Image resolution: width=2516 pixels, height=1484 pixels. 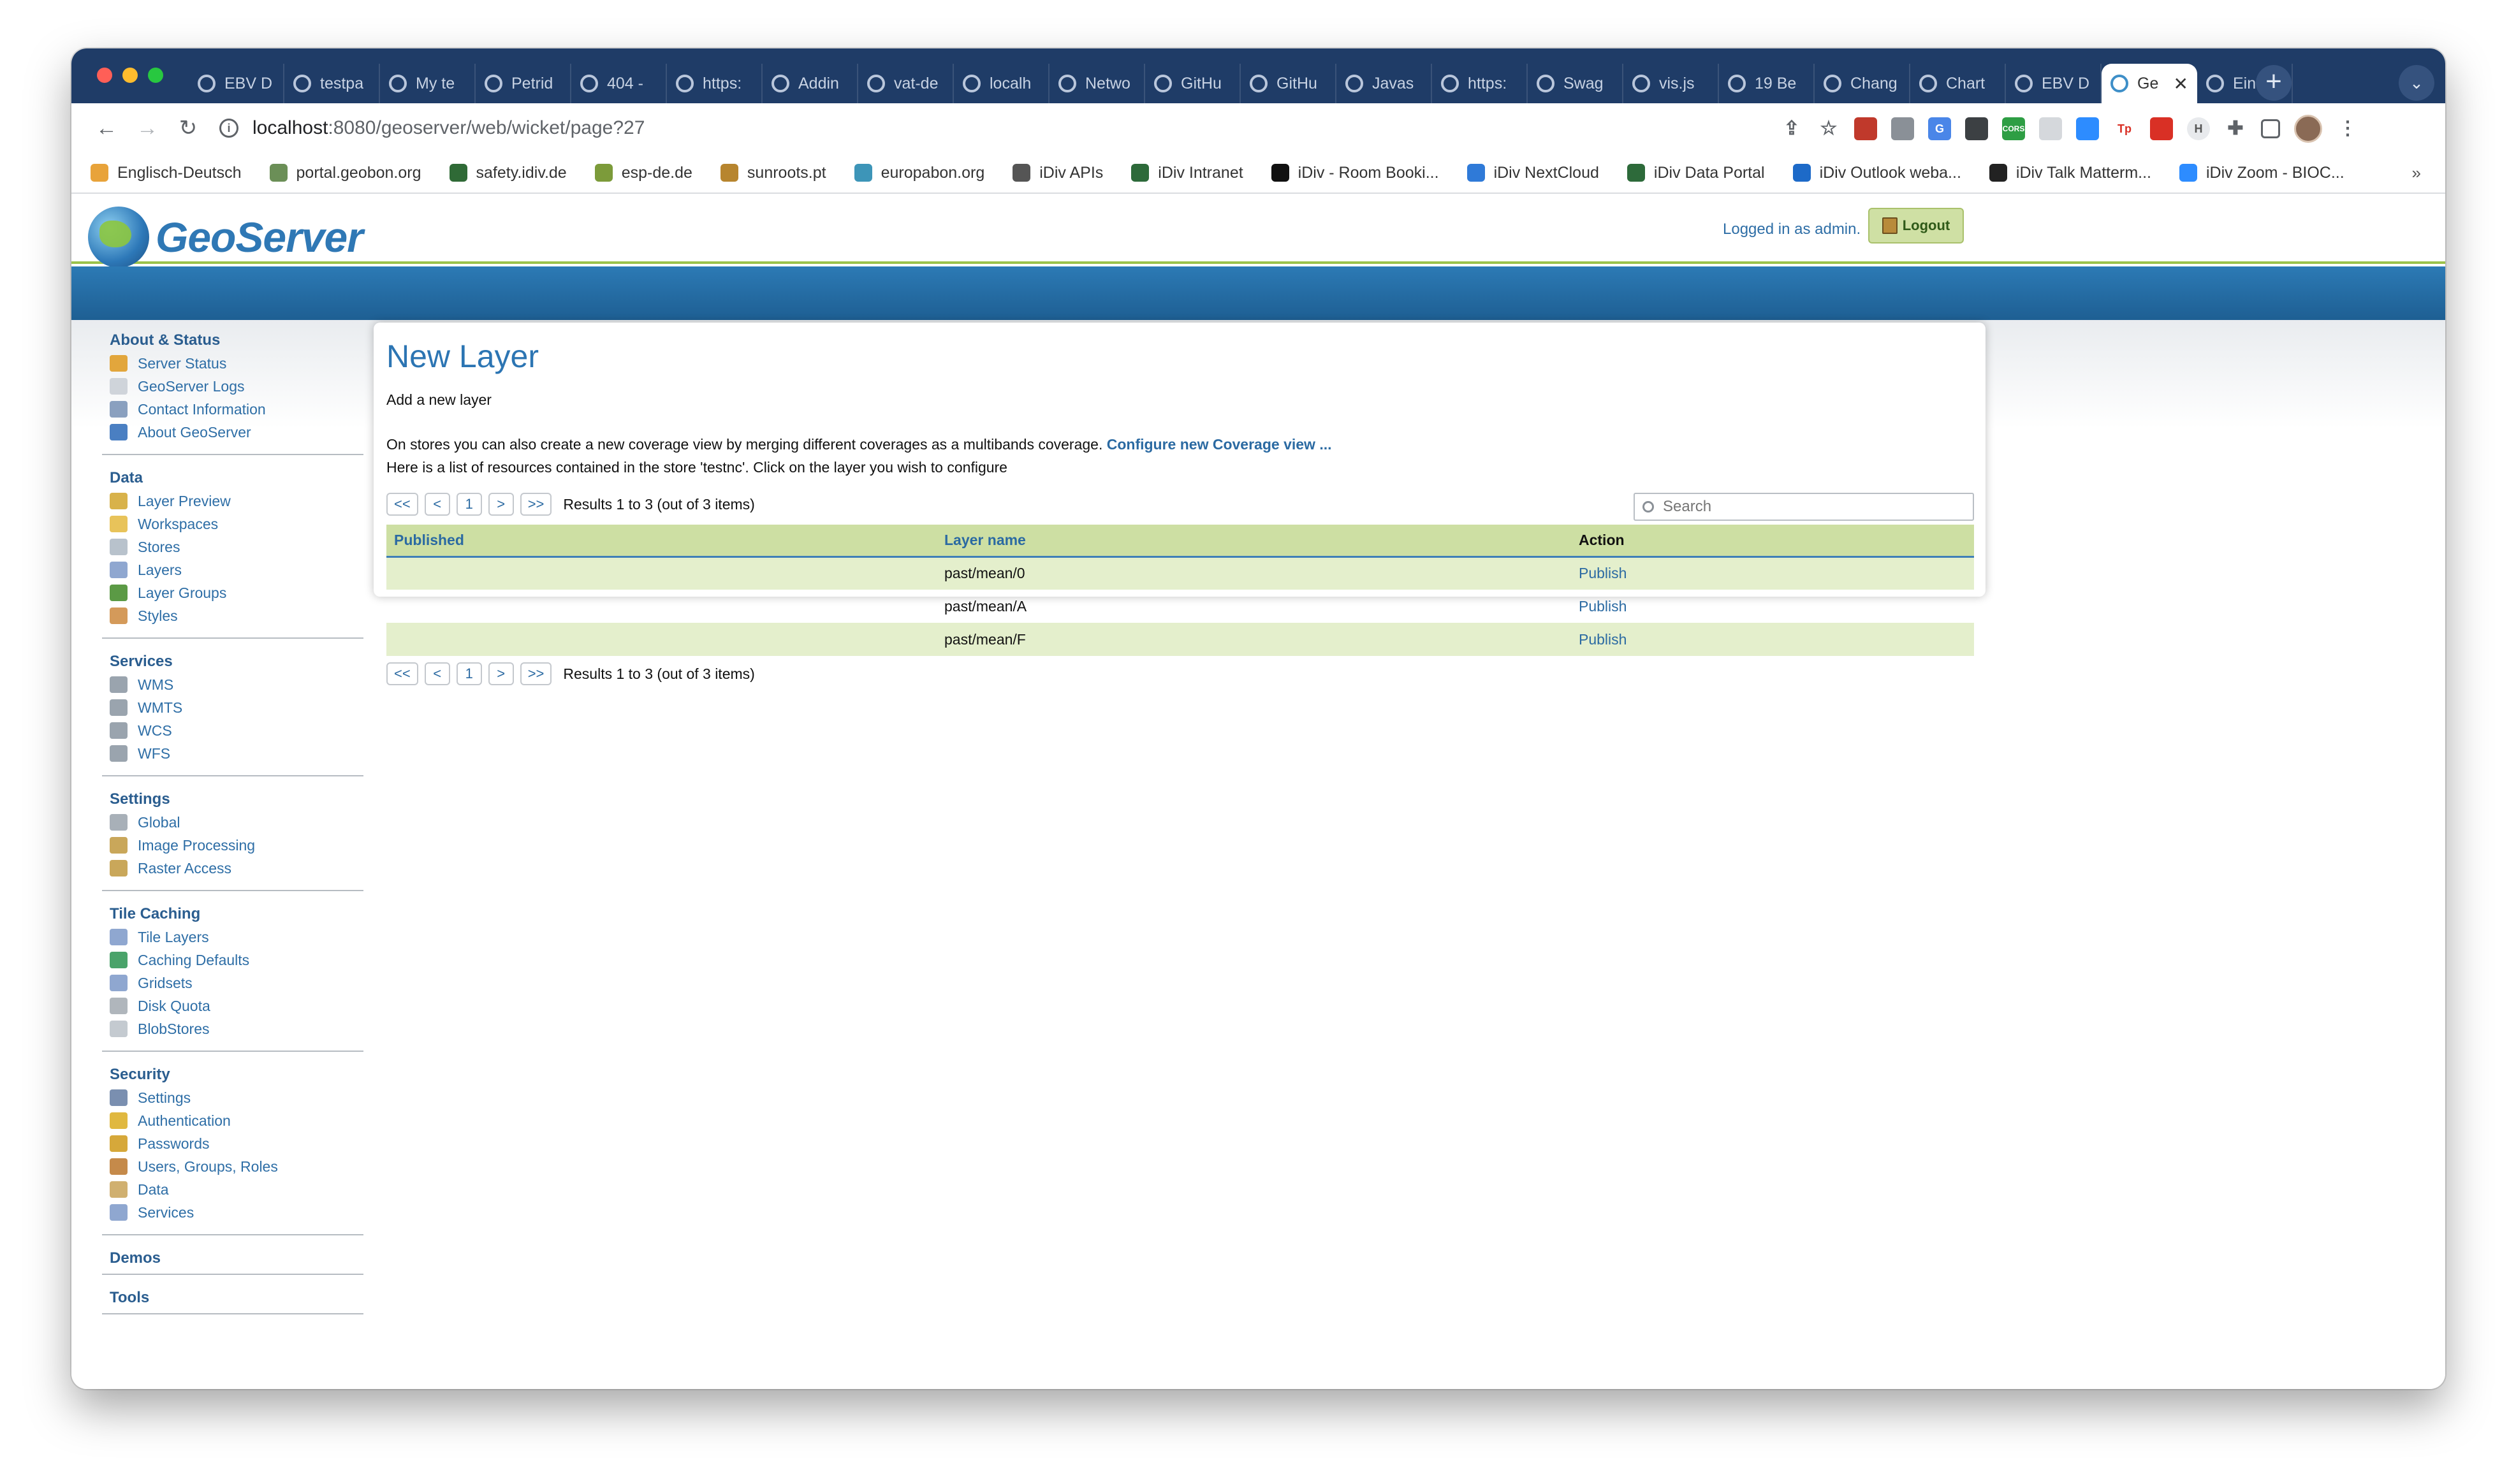 I want to click on tab-search-button: ⌄, so click(x=2416, y=83).